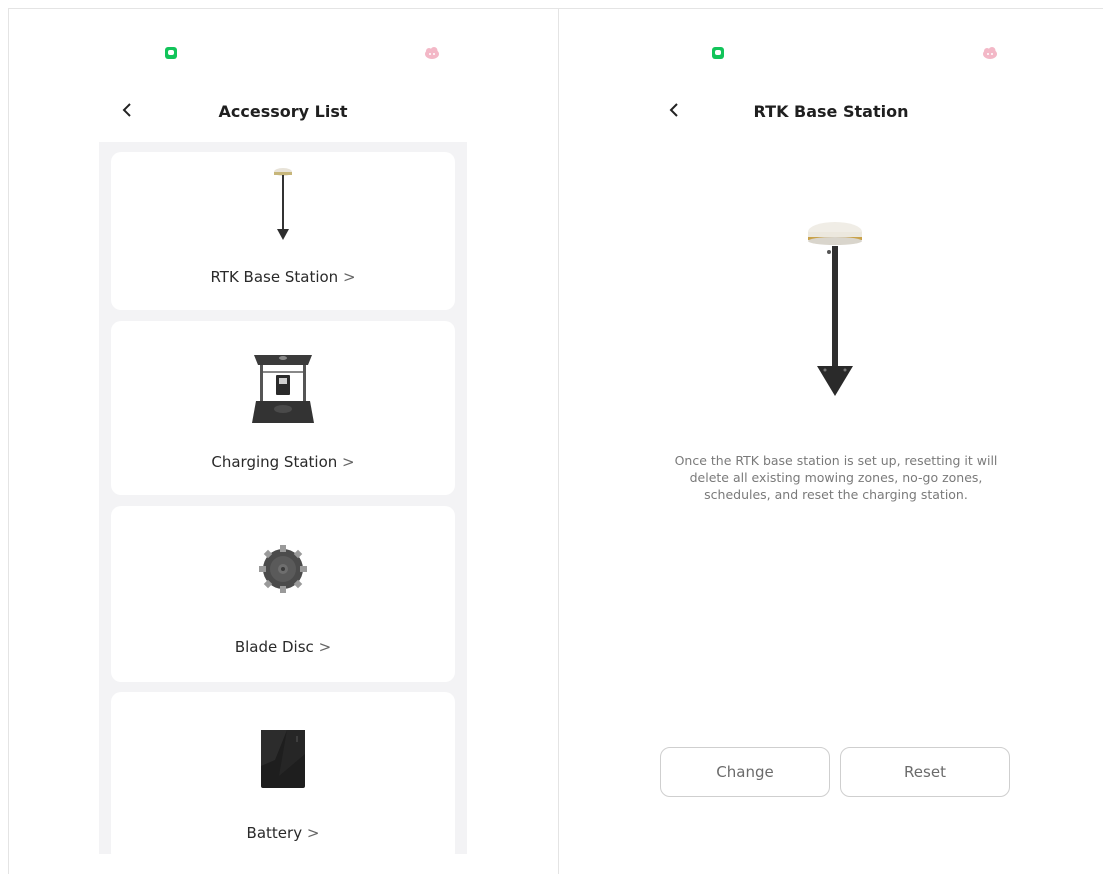  I want to click on list-item-rtk-base-station: RTK Base Station >, so click(283, 231).